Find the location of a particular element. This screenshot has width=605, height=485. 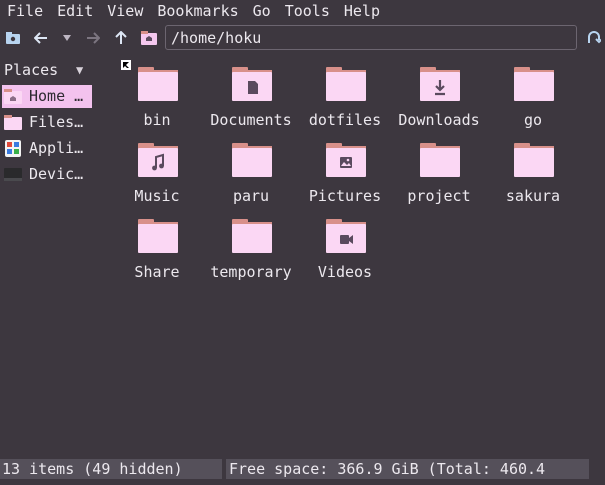

jump-button is located at coordinates (594, 38).